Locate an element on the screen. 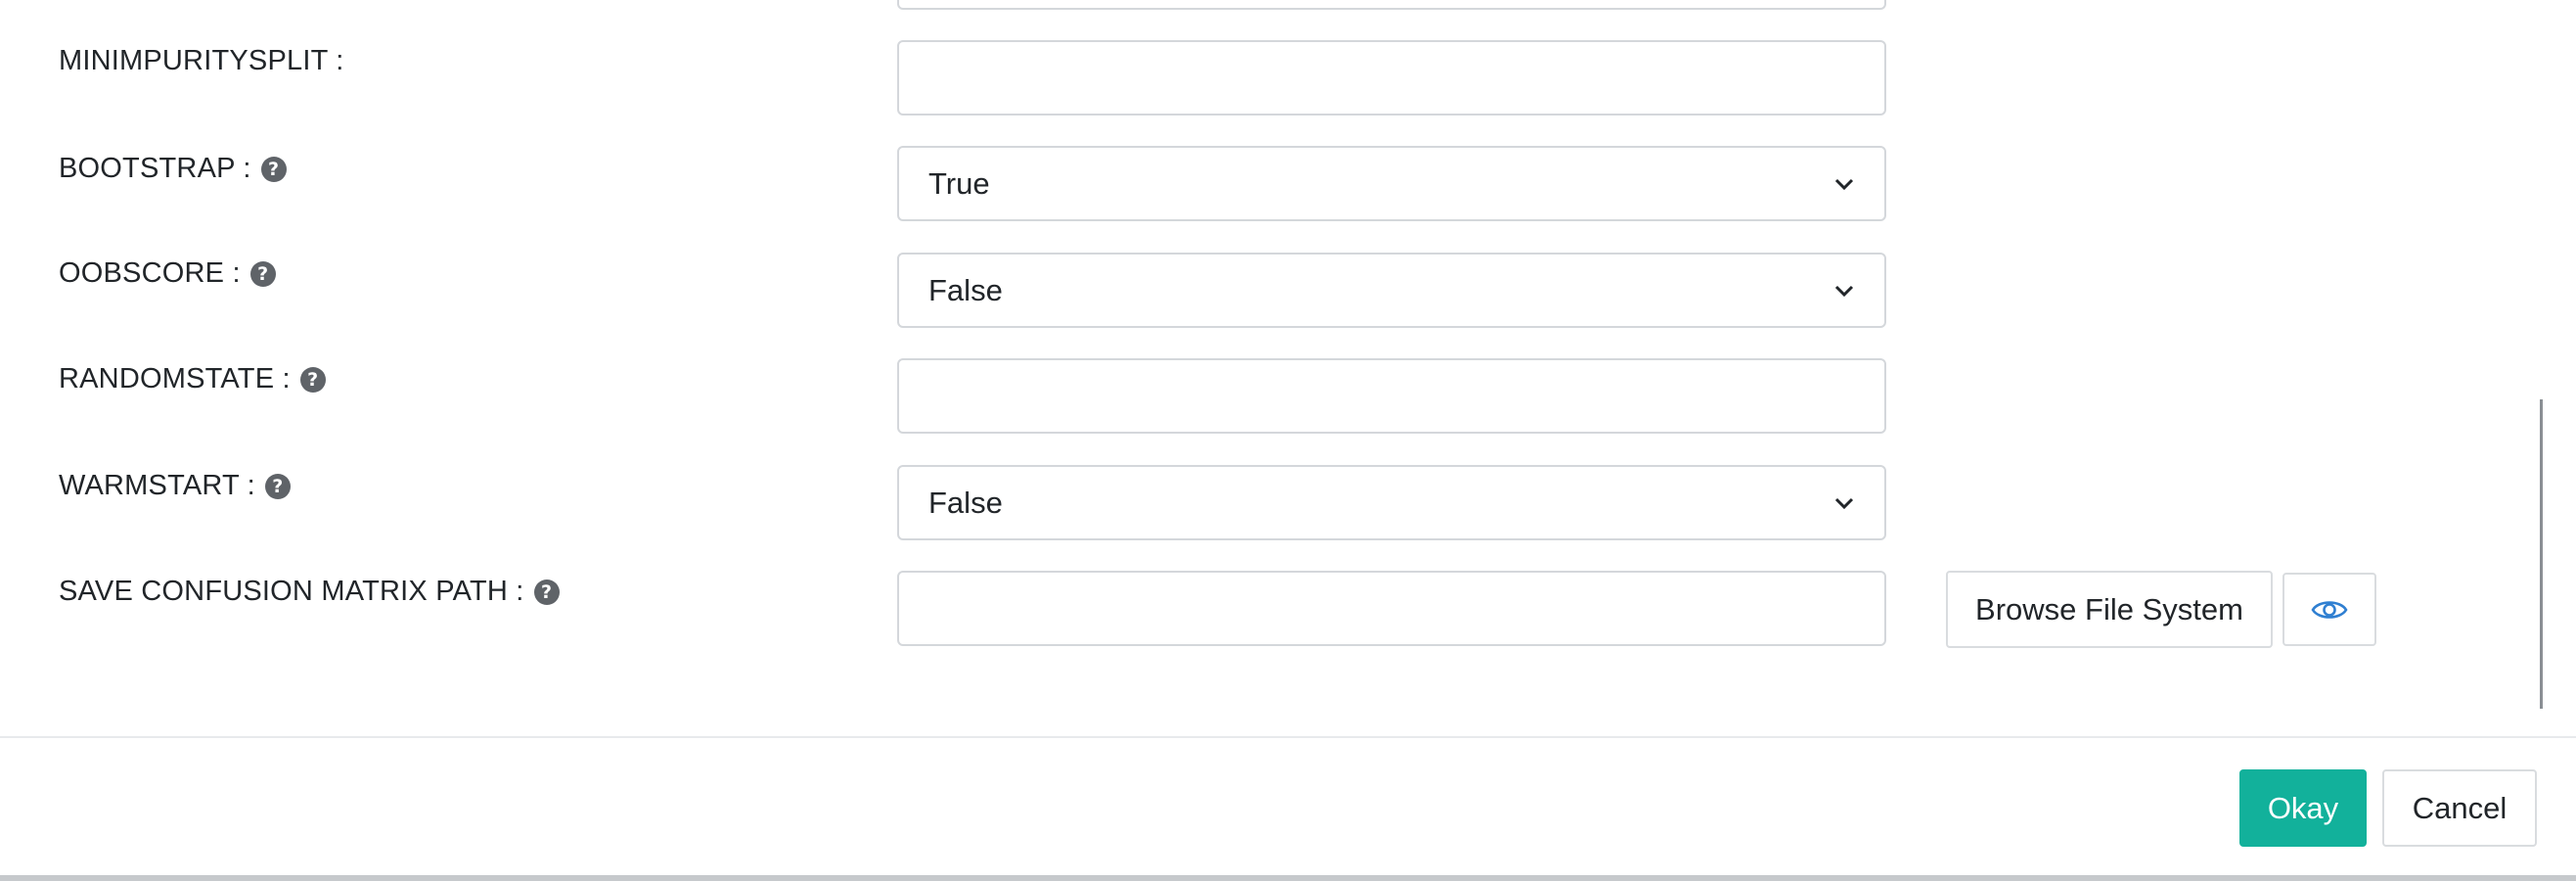  save-confusion-matrix-path-label-text: SAVE CONFUSION MATRIX PATH : is located at coordinates (291, 592).